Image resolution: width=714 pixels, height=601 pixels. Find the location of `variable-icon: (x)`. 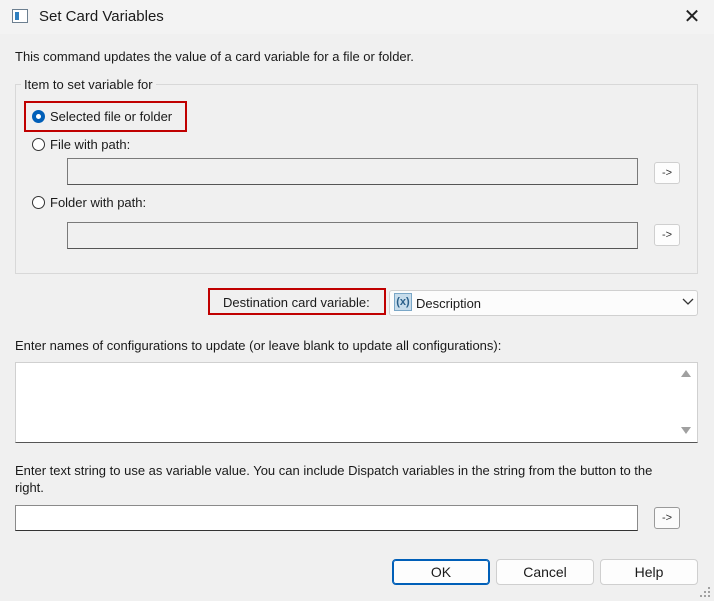

variable-icon: (x) is located at coordinates (403, 302).